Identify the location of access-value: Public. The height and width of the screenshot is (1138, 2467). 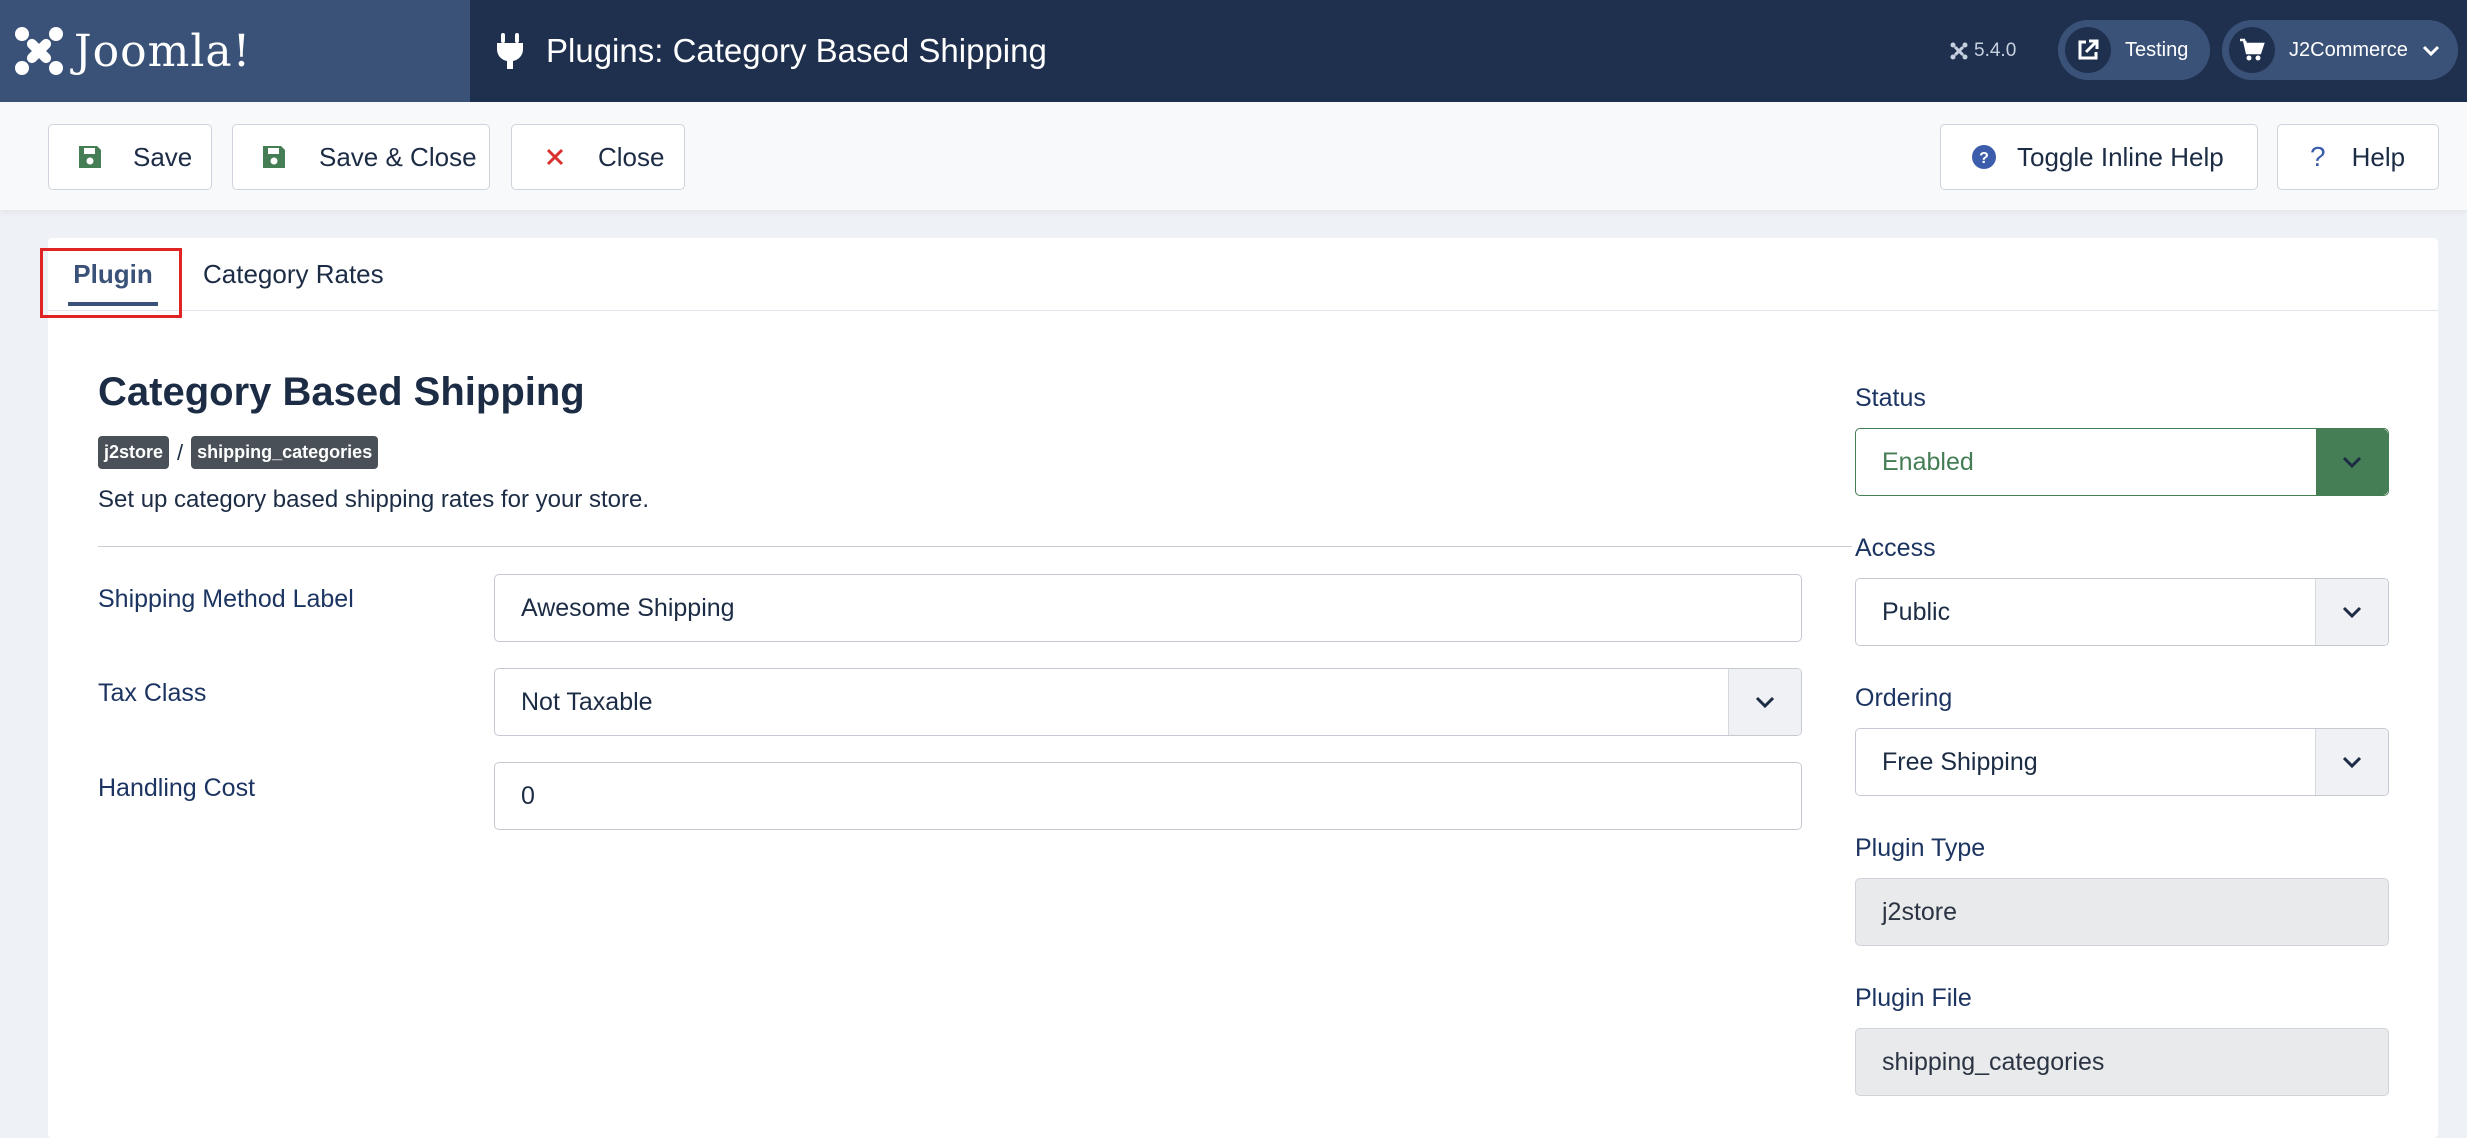
(1916, 611).